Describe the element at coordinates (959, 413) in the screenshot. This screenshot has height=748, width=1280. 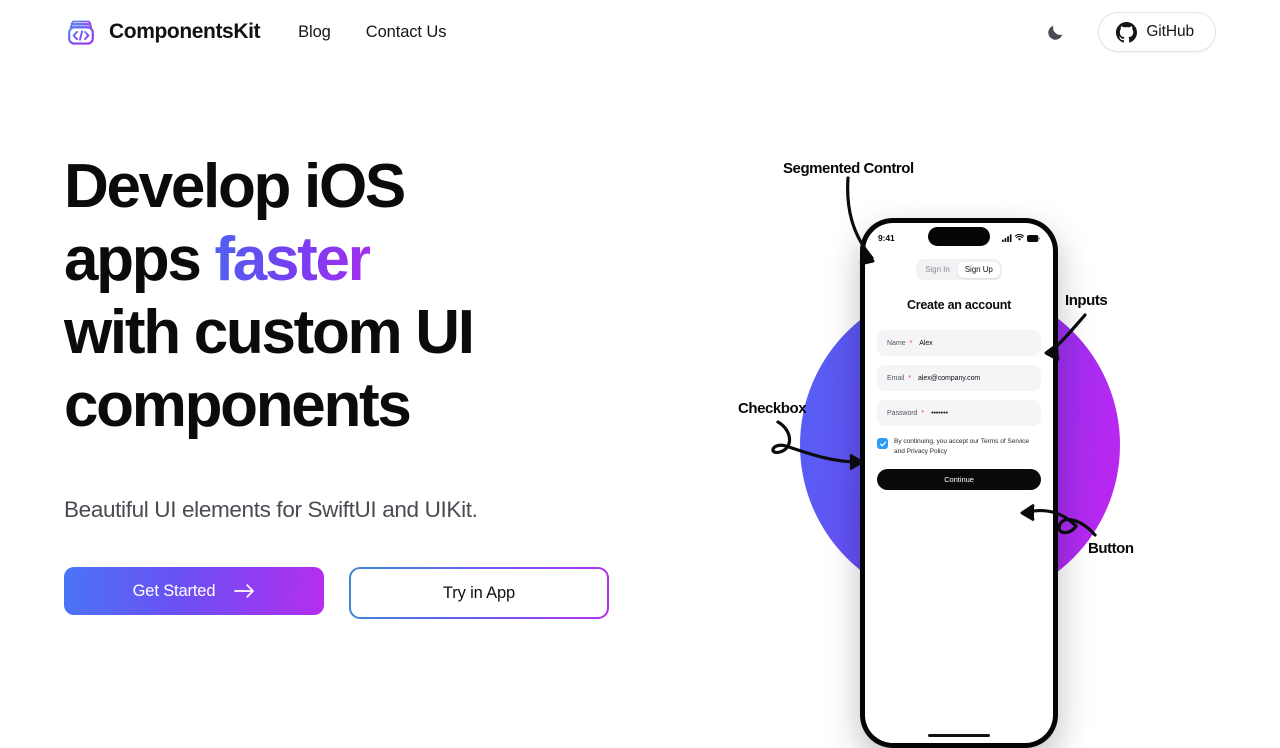
I see `password-field: Password * •••••••` at that location.